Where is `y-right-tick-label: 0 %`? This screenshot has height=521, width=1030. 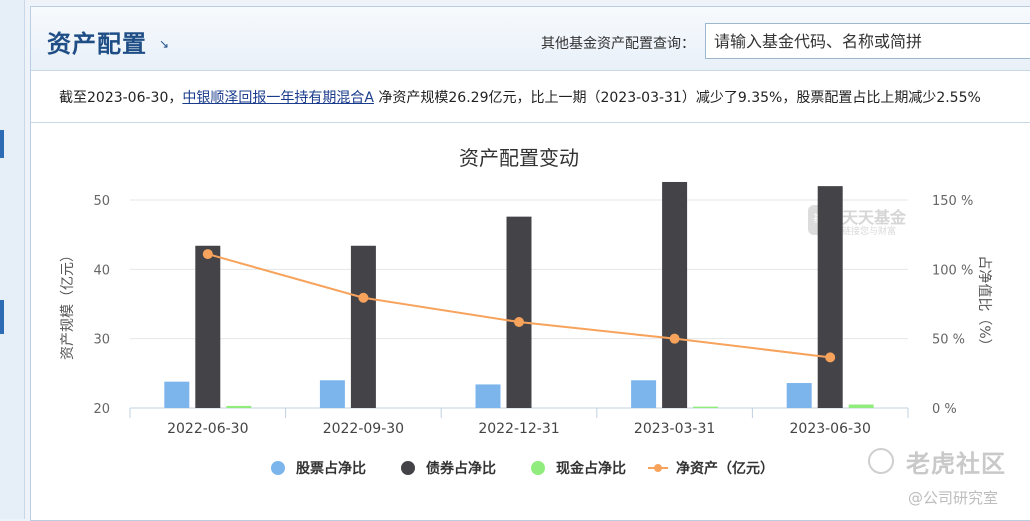 y-right-tick-label: 0 % is located at coordinates (944, 409).